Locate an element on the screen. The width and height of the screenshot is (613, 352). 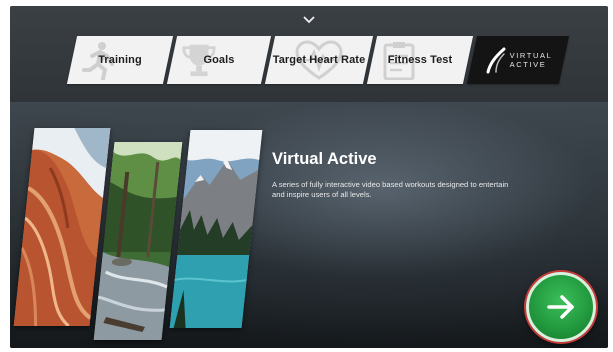
tab-target-heart-rate: Target Heart Rate is located at coordinates (319, 60).